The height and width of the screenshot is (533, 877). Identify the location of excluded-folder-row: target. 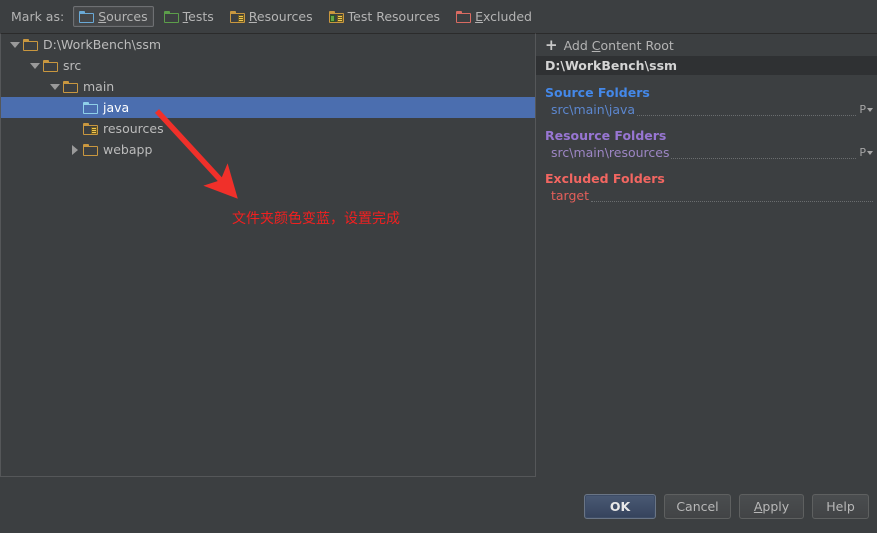
(706, 195).